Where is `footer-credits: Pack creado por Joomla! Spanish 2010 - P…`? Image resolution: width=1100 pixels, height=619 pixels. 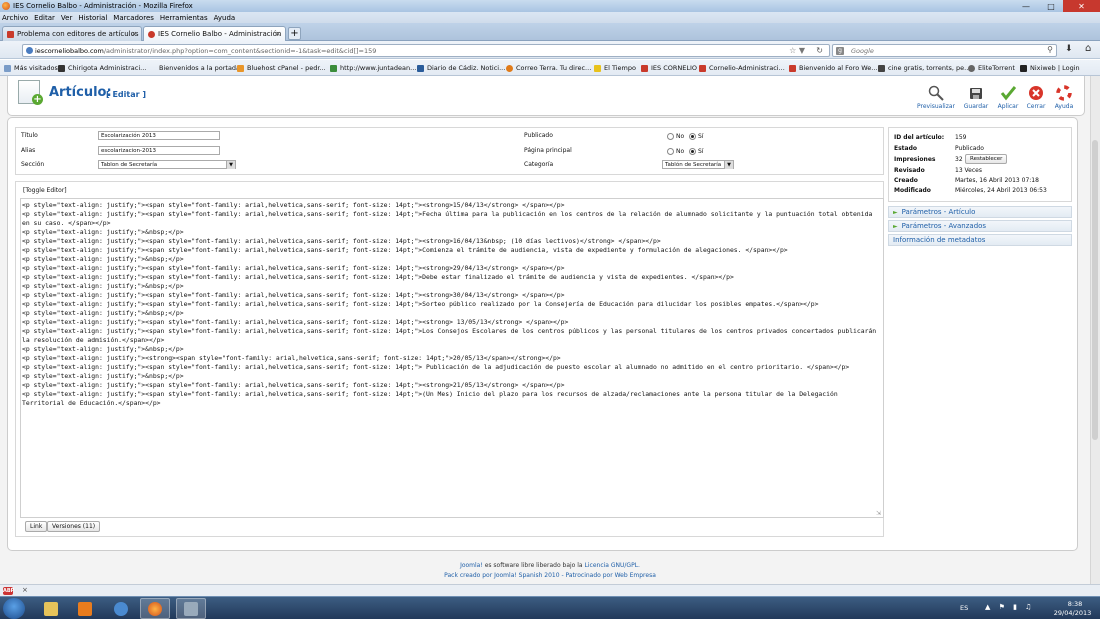
footer-credits: Pack creado por Joomla! Spanish 2010 - P… is located at coordinates (550, 575).